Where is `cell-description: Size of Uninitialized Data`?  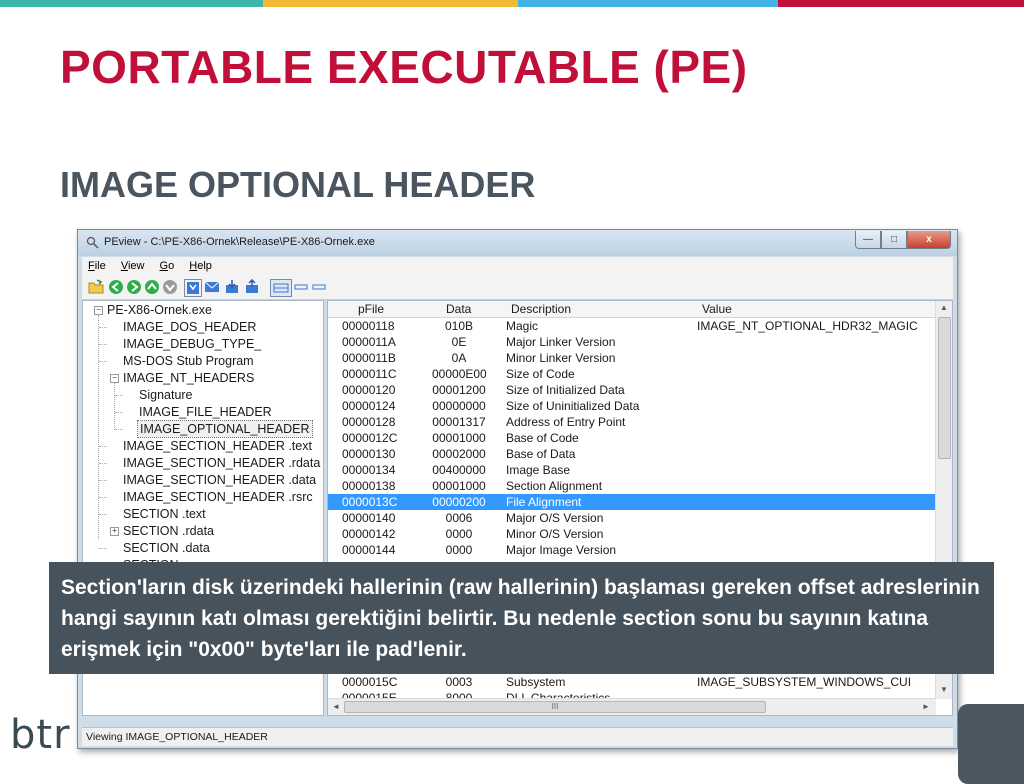 cell-description: Size of Uninitialized Data is located at coordinates (573, 406).